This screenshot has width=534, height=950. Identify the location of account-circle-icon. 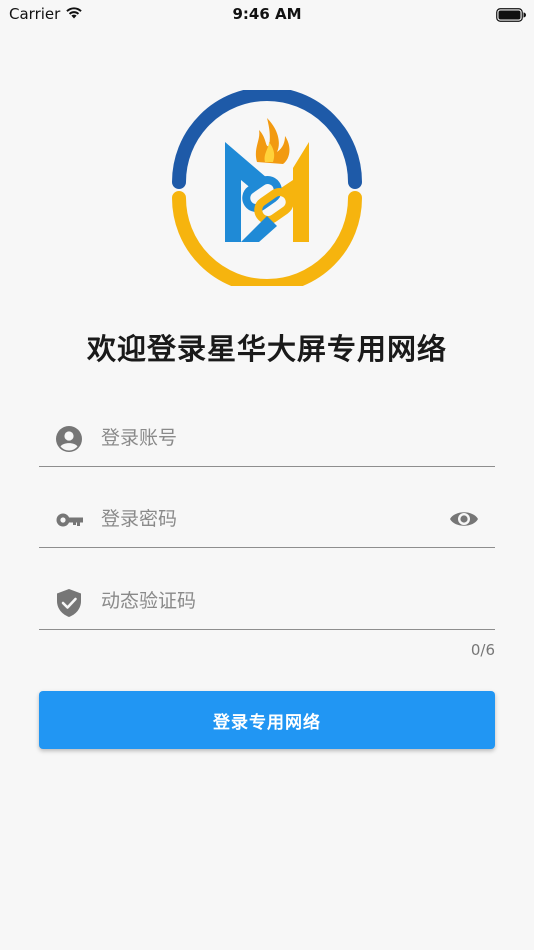
(69, 439).